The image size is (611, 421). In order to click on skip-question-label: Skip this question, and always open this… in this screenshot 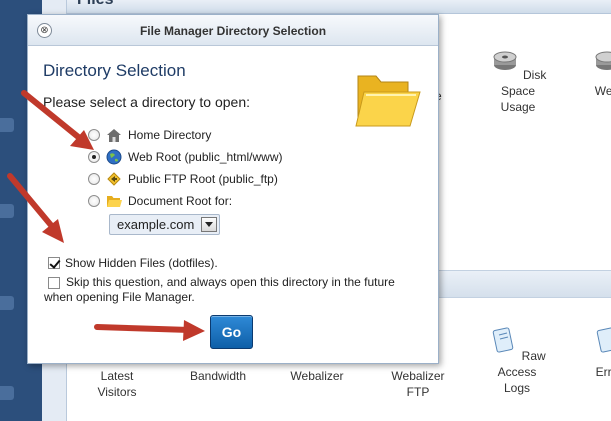, I will do `click(219, 289)`.